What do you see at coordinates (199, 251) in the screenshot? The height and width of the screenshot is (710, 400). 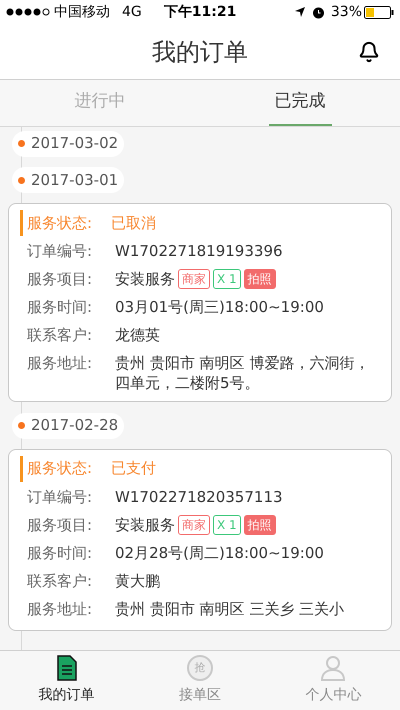 I see `field-value: W1702271819193396` at bounding box center [199, 251].